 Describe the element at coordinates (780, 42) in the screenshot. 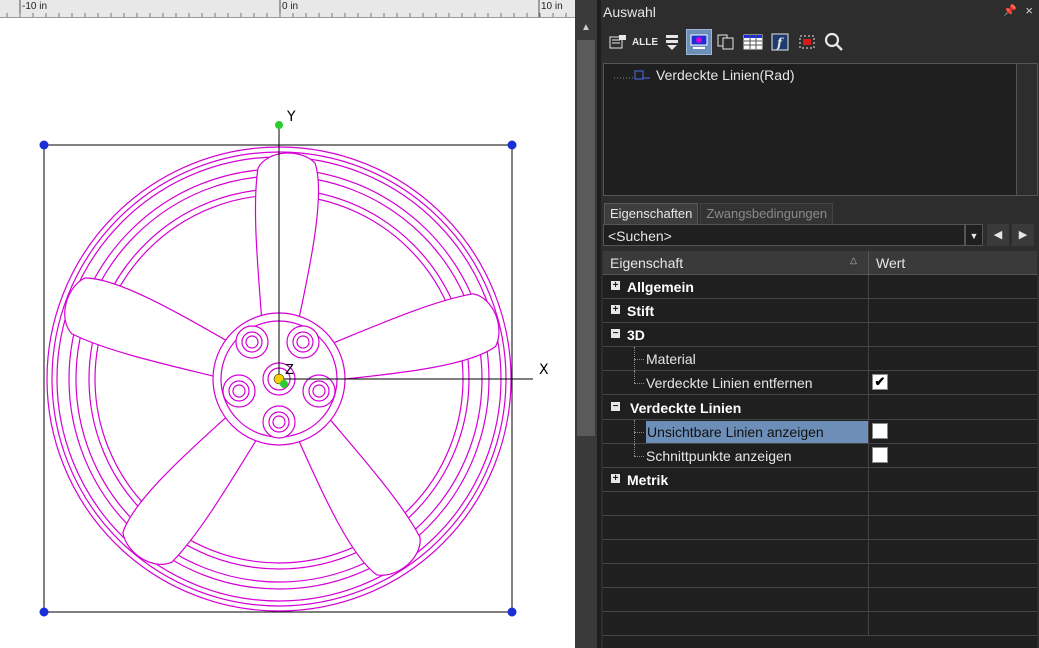

I see `function-icon: f` at that location.